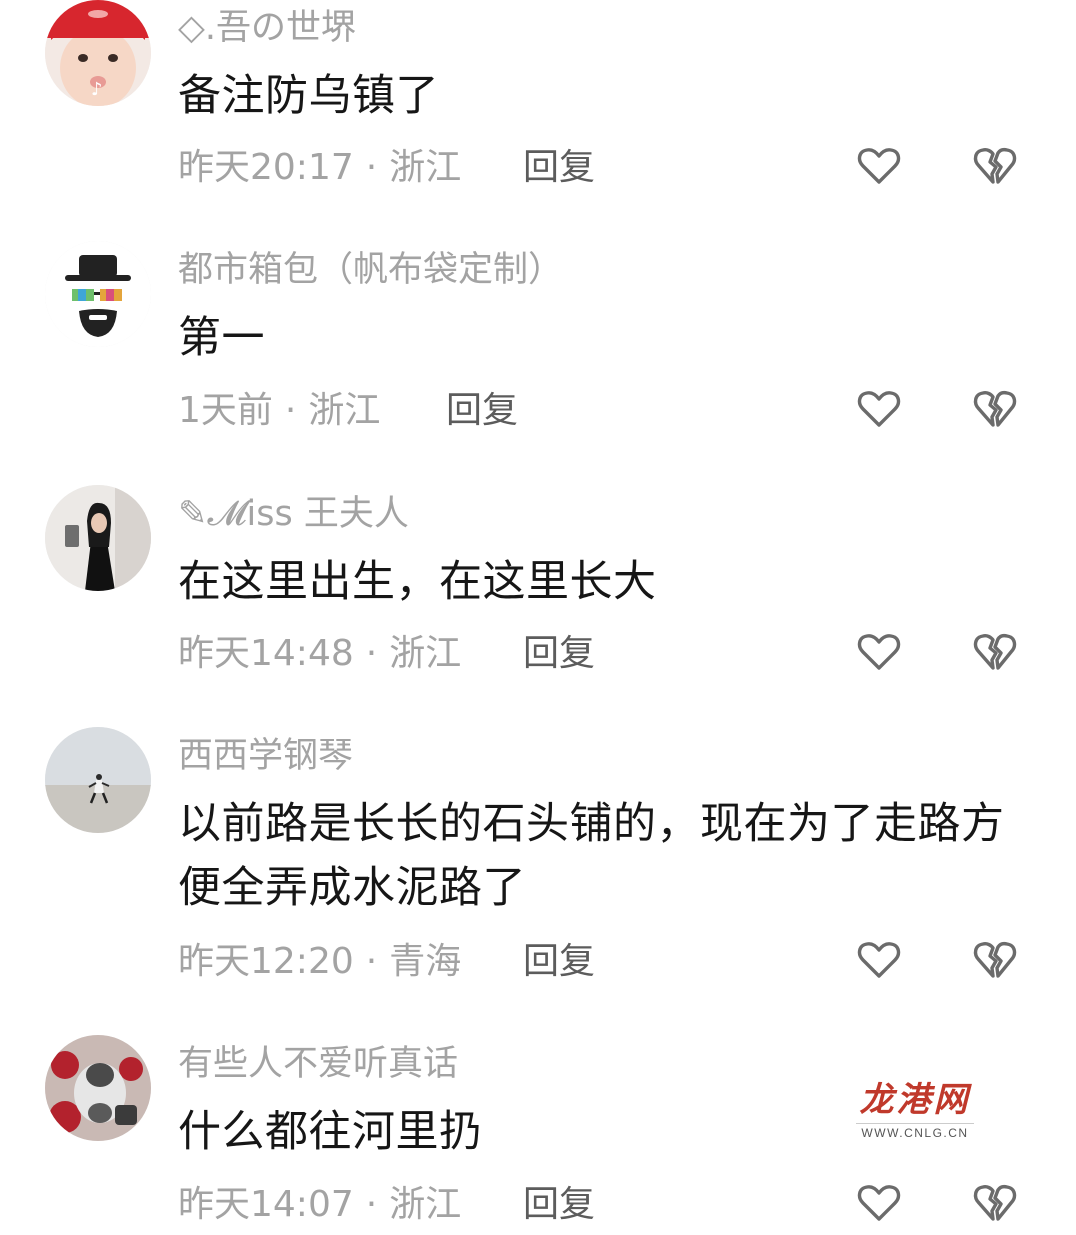 This screenshot has height=1235, width=1076. What do you see at coordinates (266, 653) in the screenshot?
I see `timestamp: 昨天14:48` at bounding box center [266, 653].